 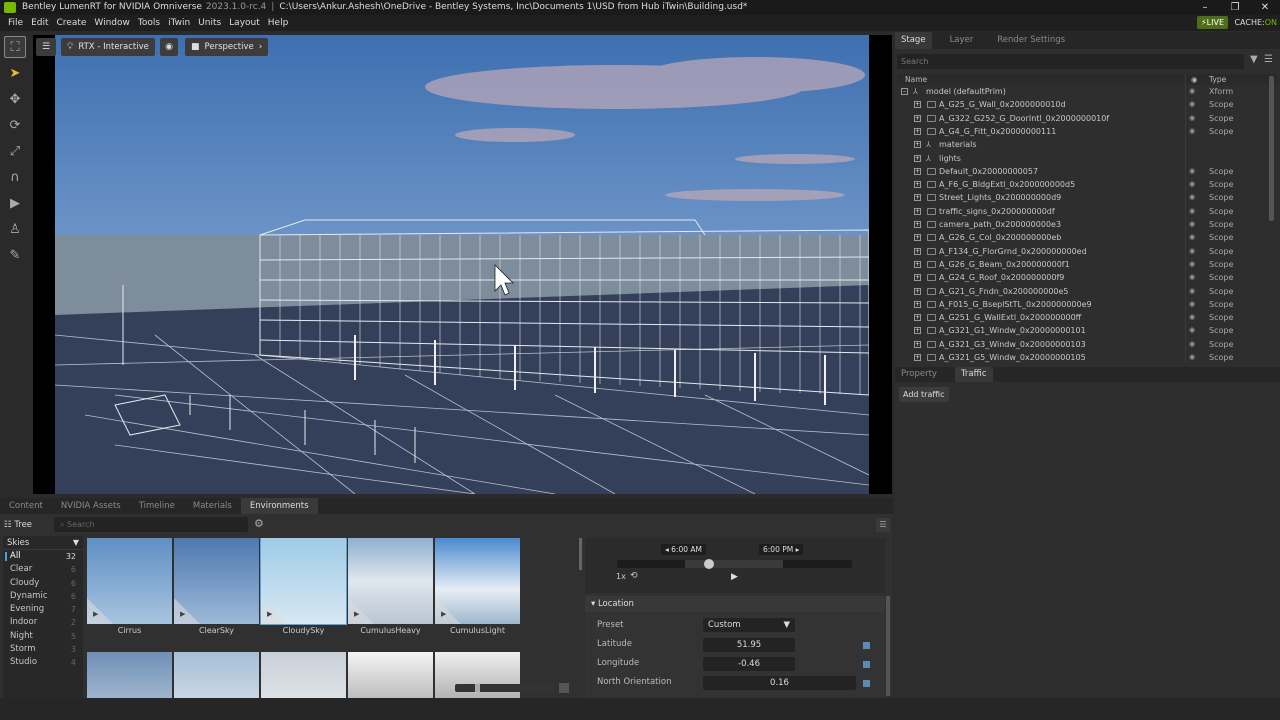 What do you see at coordinates (916, 79) in the screenshot?
I see `column-name: Name` at bounding box center [916, 79].